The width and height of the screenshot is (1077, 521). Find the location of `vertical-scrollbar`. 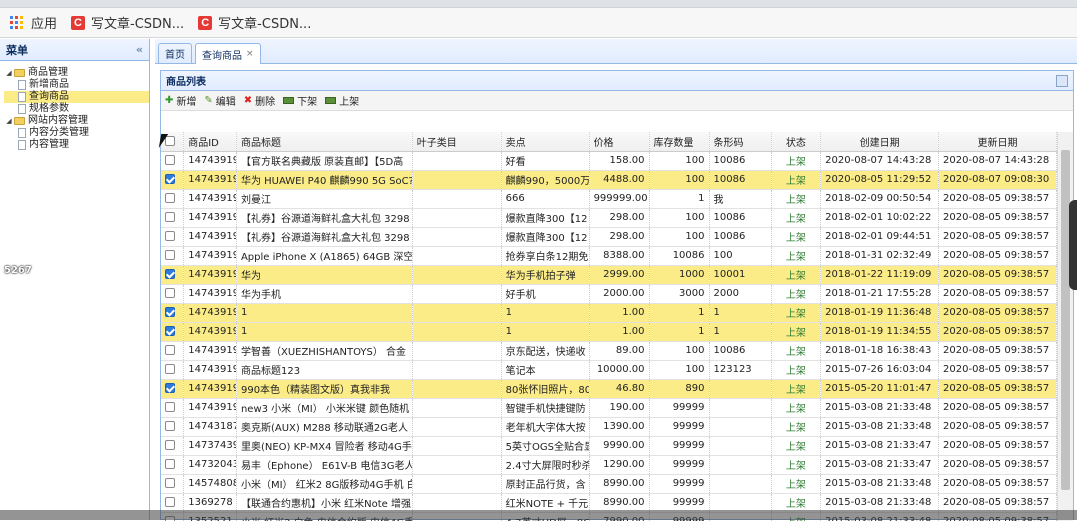

vertical-scrollbar is located at coordinates (1065, 326).